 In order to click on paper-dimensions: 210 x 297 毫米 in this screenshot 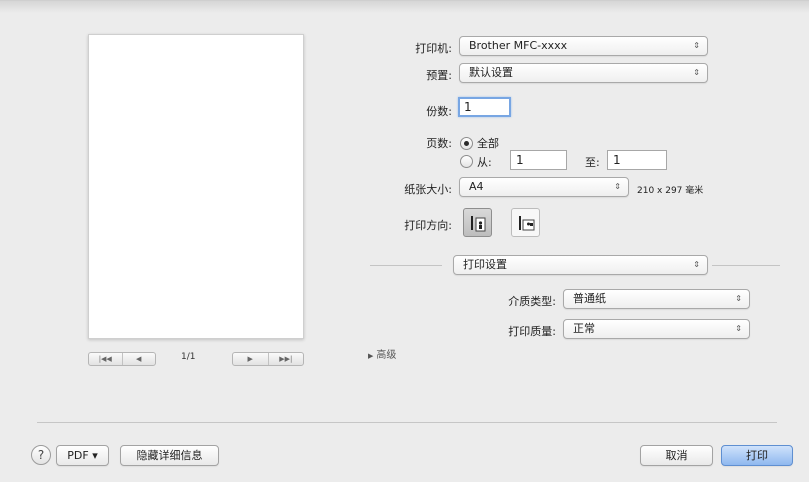, I will do `click(670, 191)`.